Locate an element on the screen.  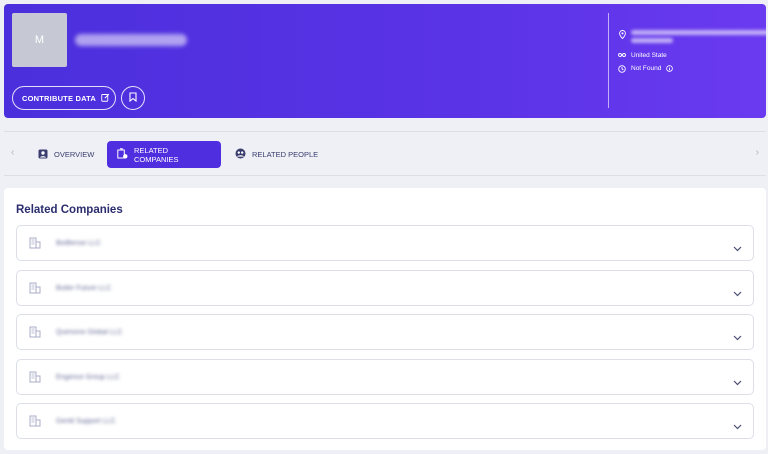
tab-related-people-label: RELATED PEOPLE is located at coordinates (285, 154).